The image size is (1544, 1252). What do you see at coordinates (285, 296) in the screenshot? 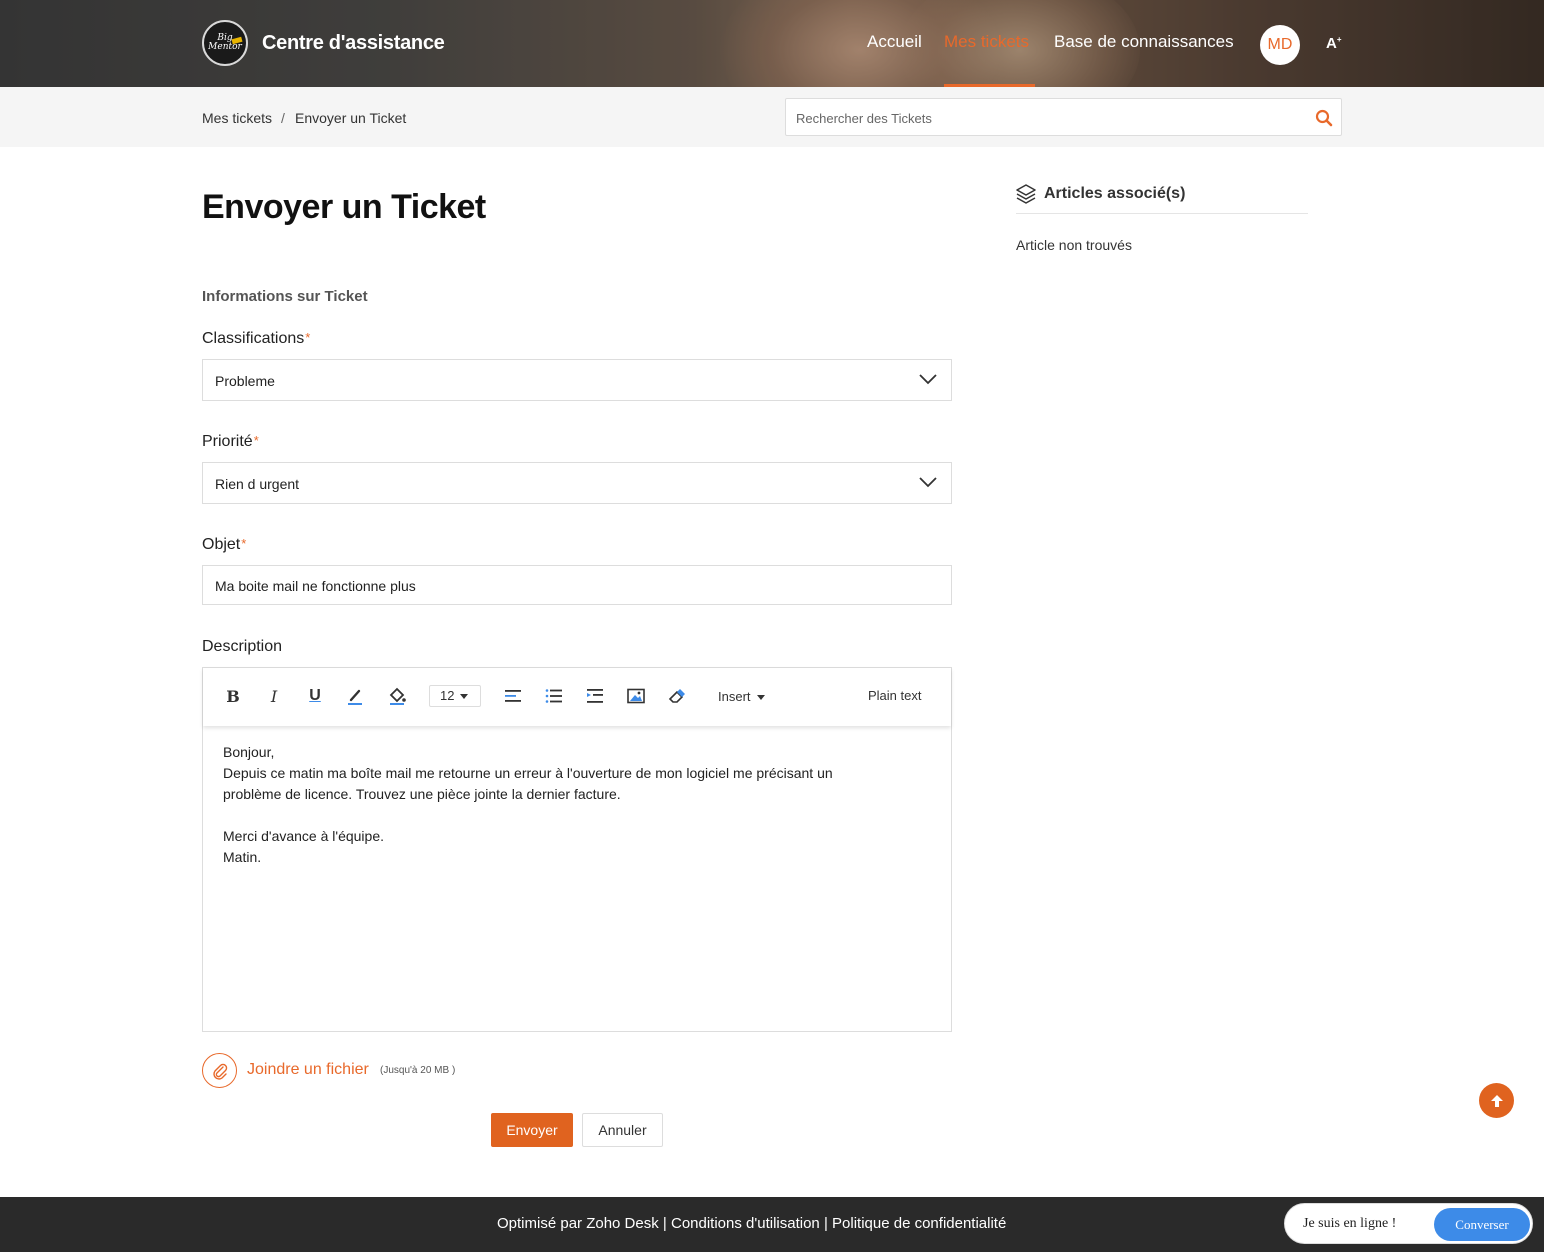
I see `section-title: Informations sur Ticket` at bounding box center [285, 296].